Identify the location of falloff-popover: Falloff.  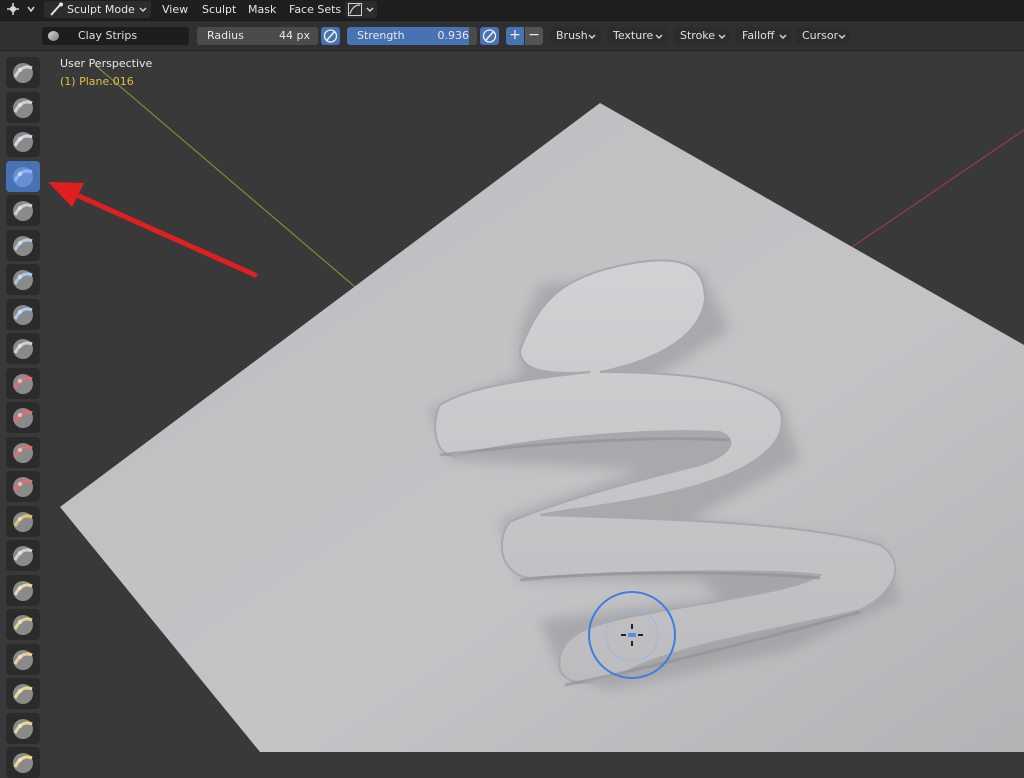
(763, 36).